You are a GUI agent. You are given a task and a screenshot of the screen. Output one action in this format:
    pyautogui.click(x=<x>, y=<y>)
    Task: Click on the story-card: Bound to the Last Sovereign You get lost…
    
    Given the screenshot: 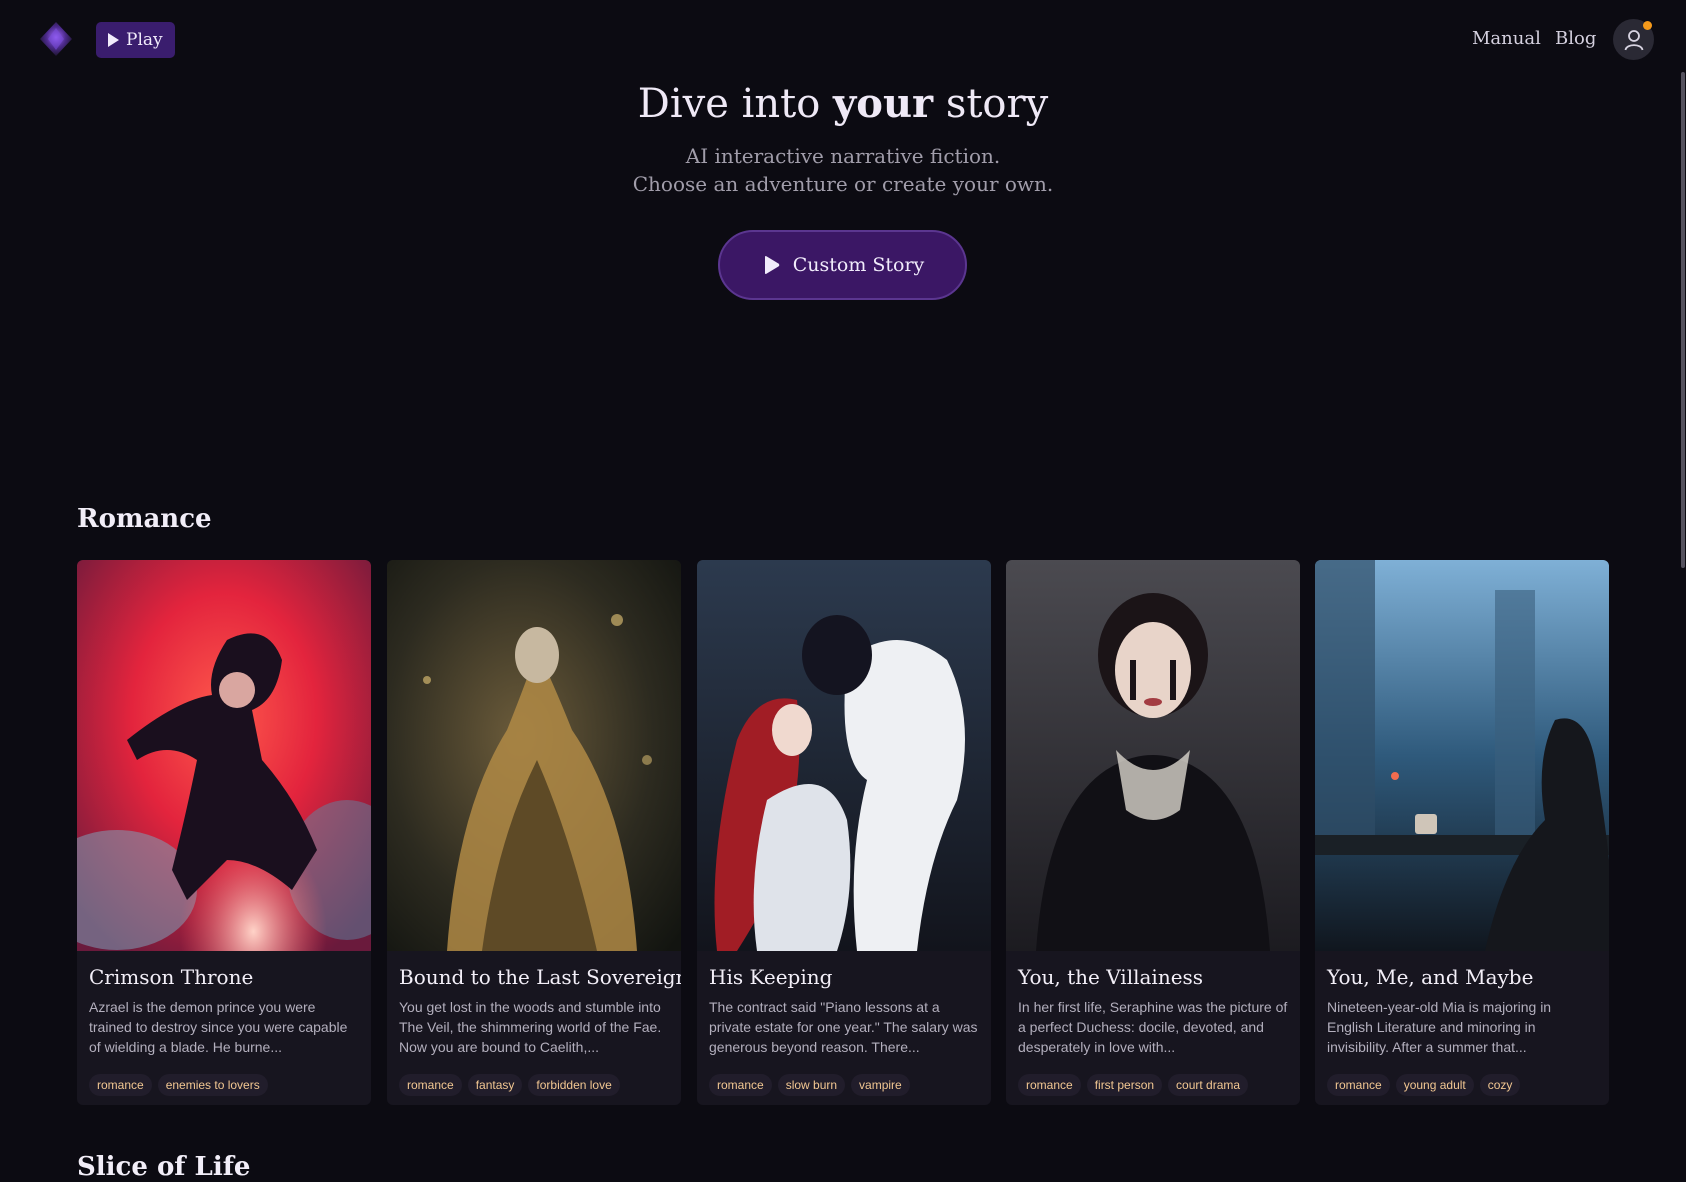 What is the action you would take?
    pyautogui.click(x=534, y=832)
    